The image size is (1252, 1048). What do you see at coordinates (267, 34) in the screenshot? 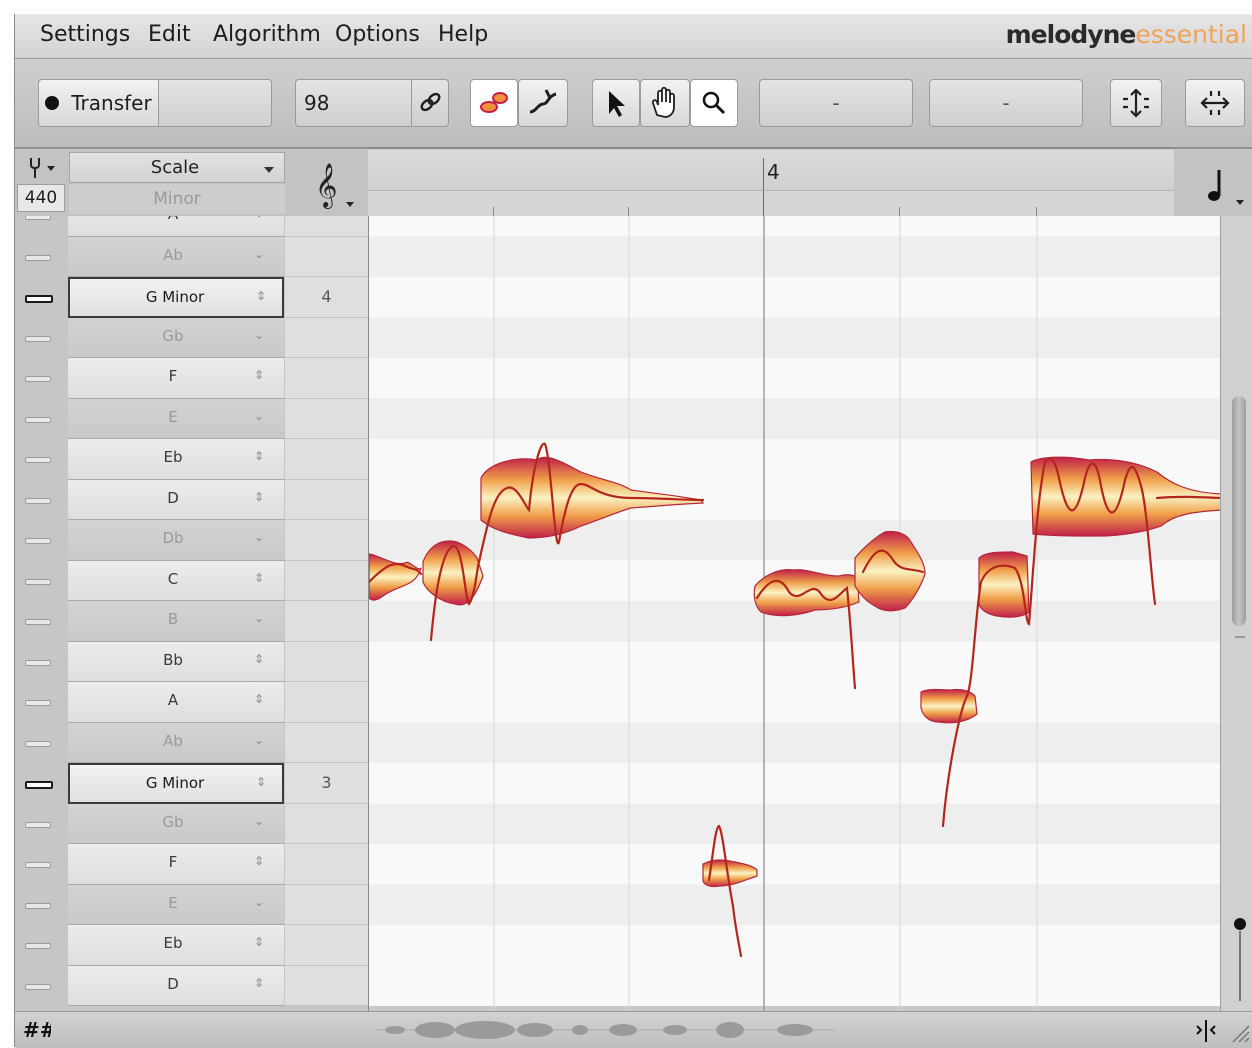
I see `menu-algorithm: Algorithm` at bounding box center [267, 34].